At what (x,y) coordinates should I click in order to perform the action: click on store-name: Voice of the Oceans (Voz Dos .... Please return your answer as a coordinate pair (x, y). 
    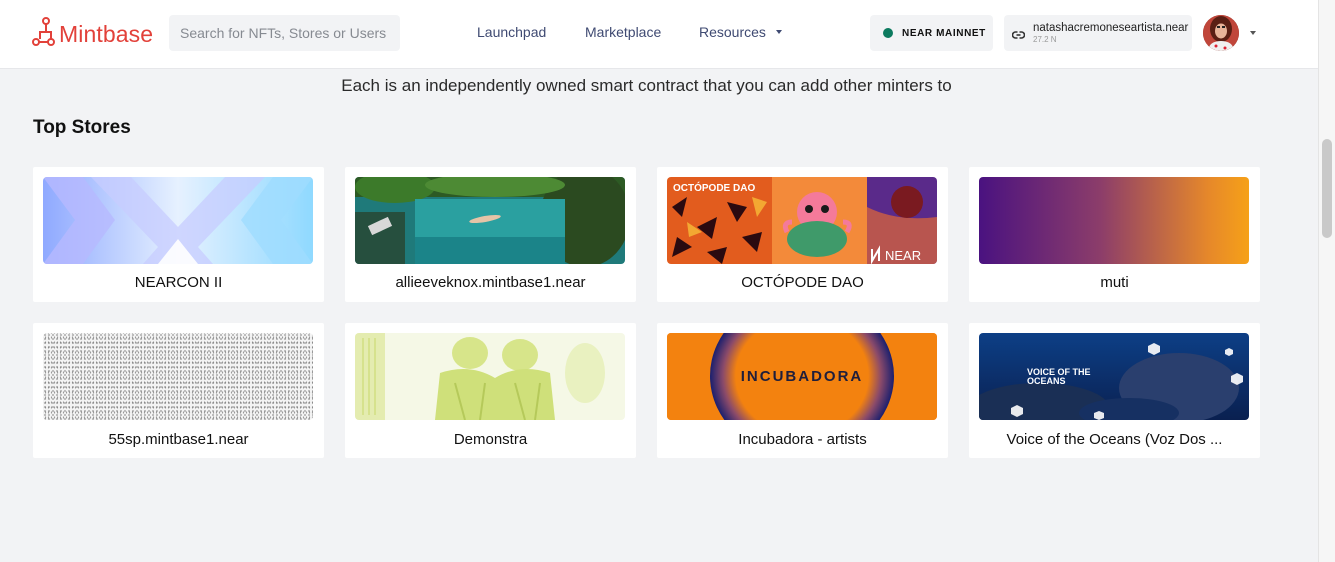
    Looking at the image, I should click on (1114, 439).